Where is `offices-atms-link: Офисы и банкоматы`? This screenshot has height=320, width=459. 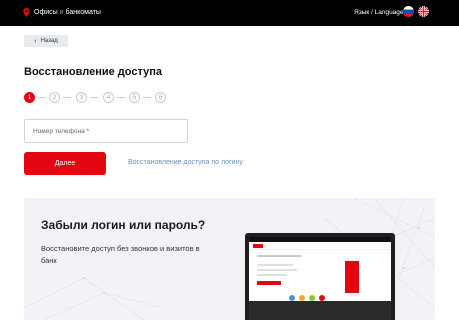 offices-atms-link: Офисы и банкоматы is located at coordinates (67, 12).